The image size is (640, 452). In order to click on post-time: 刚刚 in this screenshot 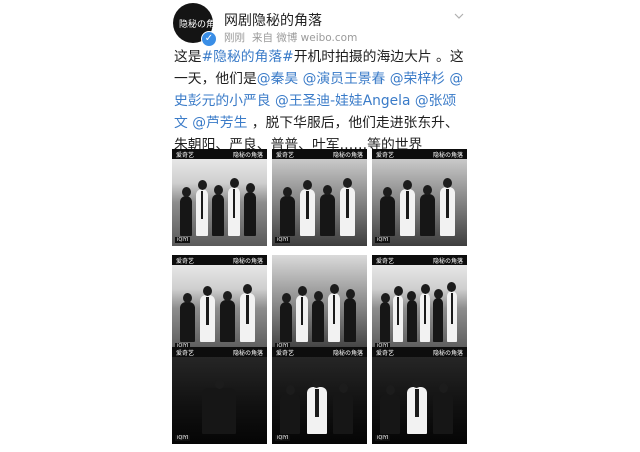, I will do `click(234, 38)`.